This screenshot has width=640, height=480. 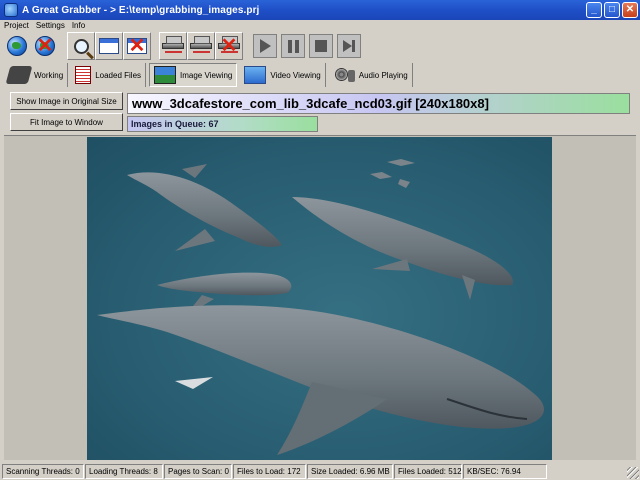 What do you see at coordinates (16, 25) in the screenshot?
I see `menu-project: Project` at bounding box center [16, 25].